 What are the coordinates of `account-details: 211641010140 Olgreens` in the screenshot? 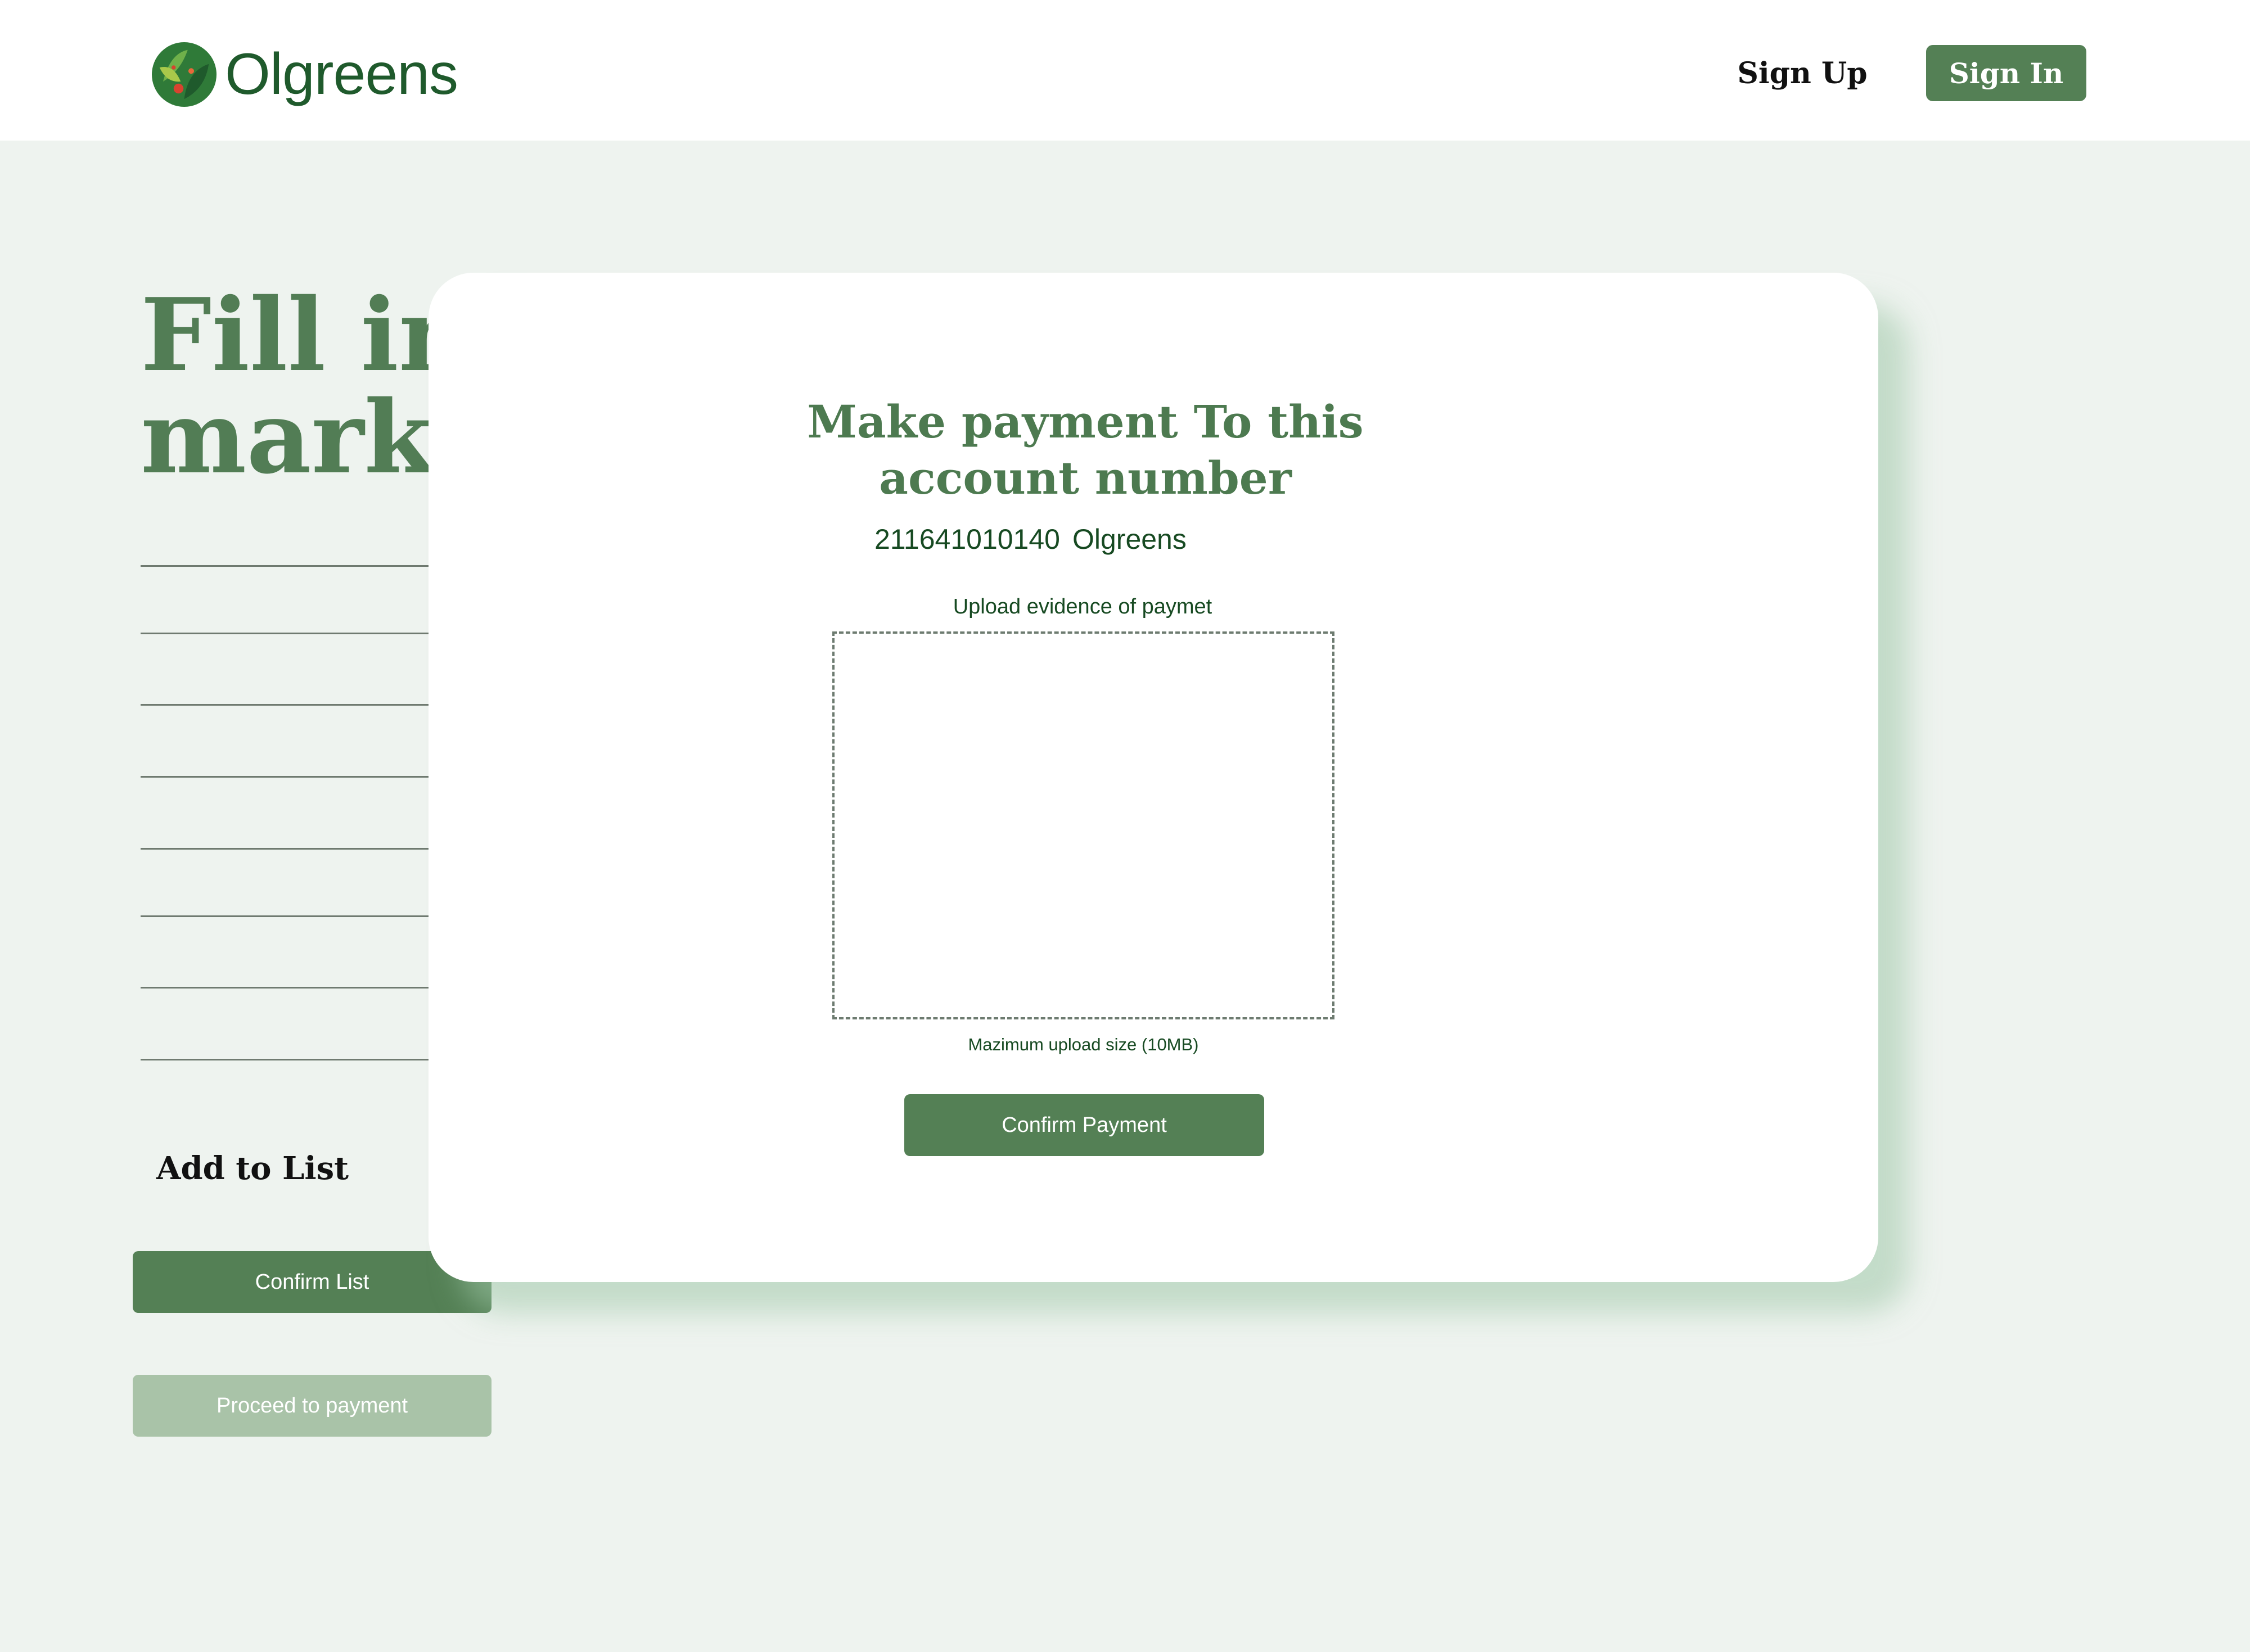 It's located at (1085, 539).